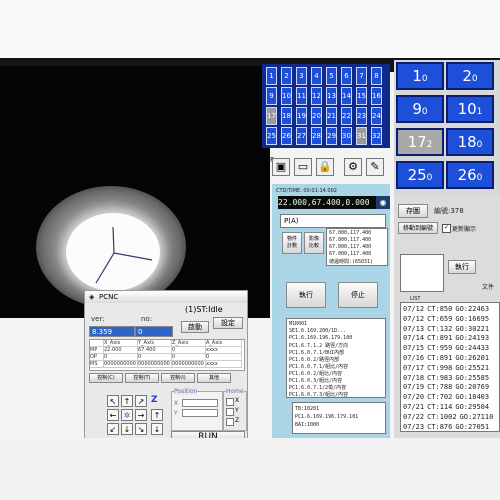 The width and height of the screenshot is (500, 500). Describe the element at coordinates (331, 76) in the screenshot. I see `channel-cell: 5` at that location.